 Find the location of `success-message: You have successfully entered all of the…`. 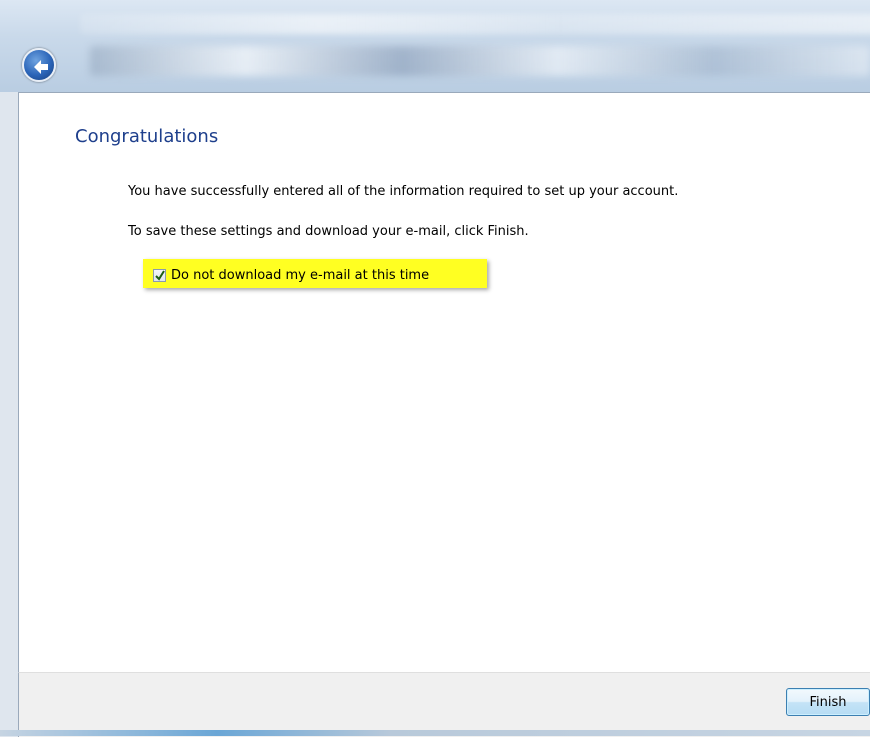

success-message: You have successfully entered all of the… is located at coordinates (403, 191).